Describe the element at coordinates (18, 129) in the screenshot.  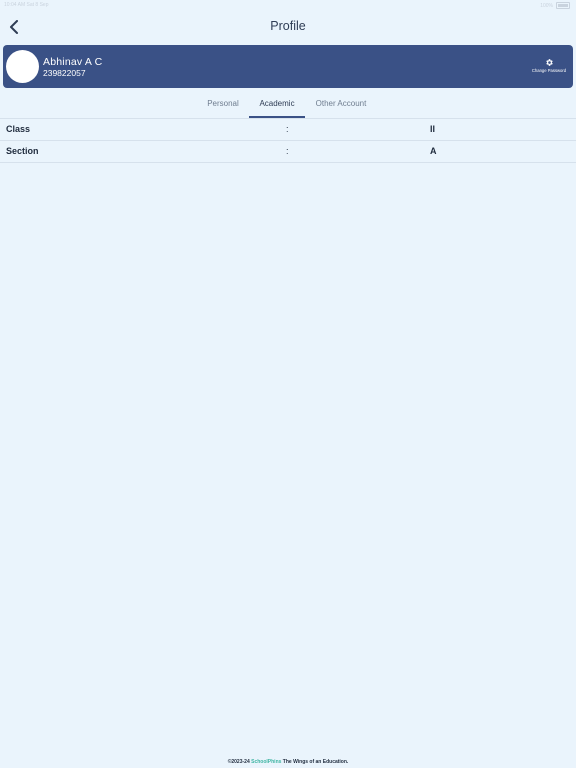
I see `class-label: Class` at that location.